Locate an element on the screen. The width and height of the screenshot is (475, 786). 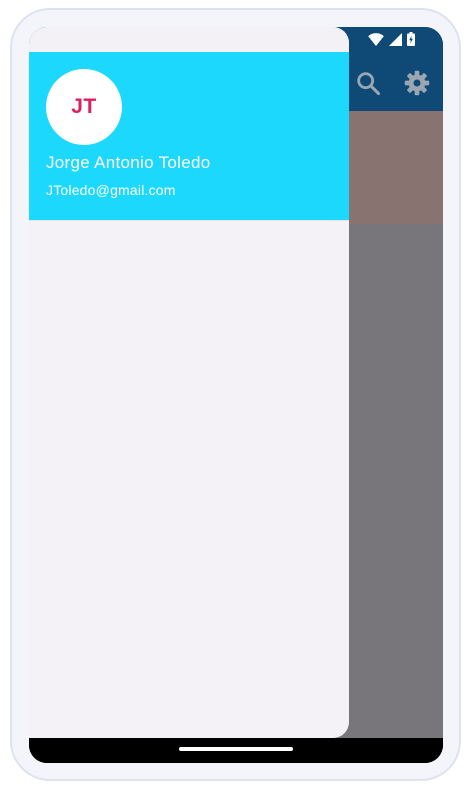
account-email: JToledo@gmail.com is located at coordinates (111, 190).